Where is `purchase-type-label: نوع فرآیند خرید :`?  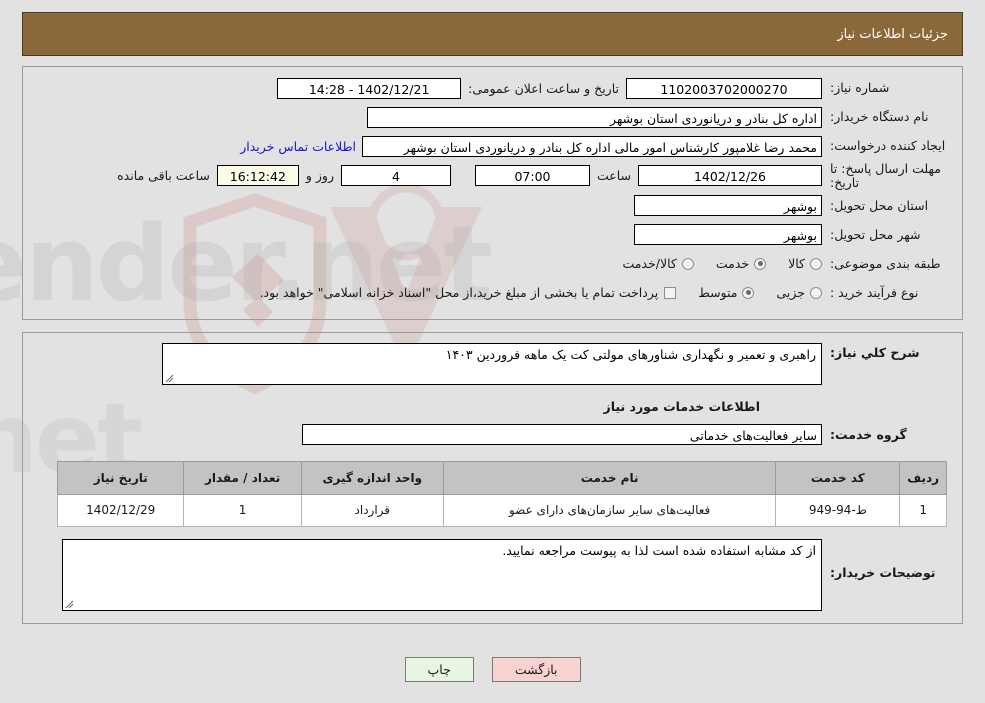 purchase-type-label: نوع فرآیند خرید : is located at coordinates (874, 292).